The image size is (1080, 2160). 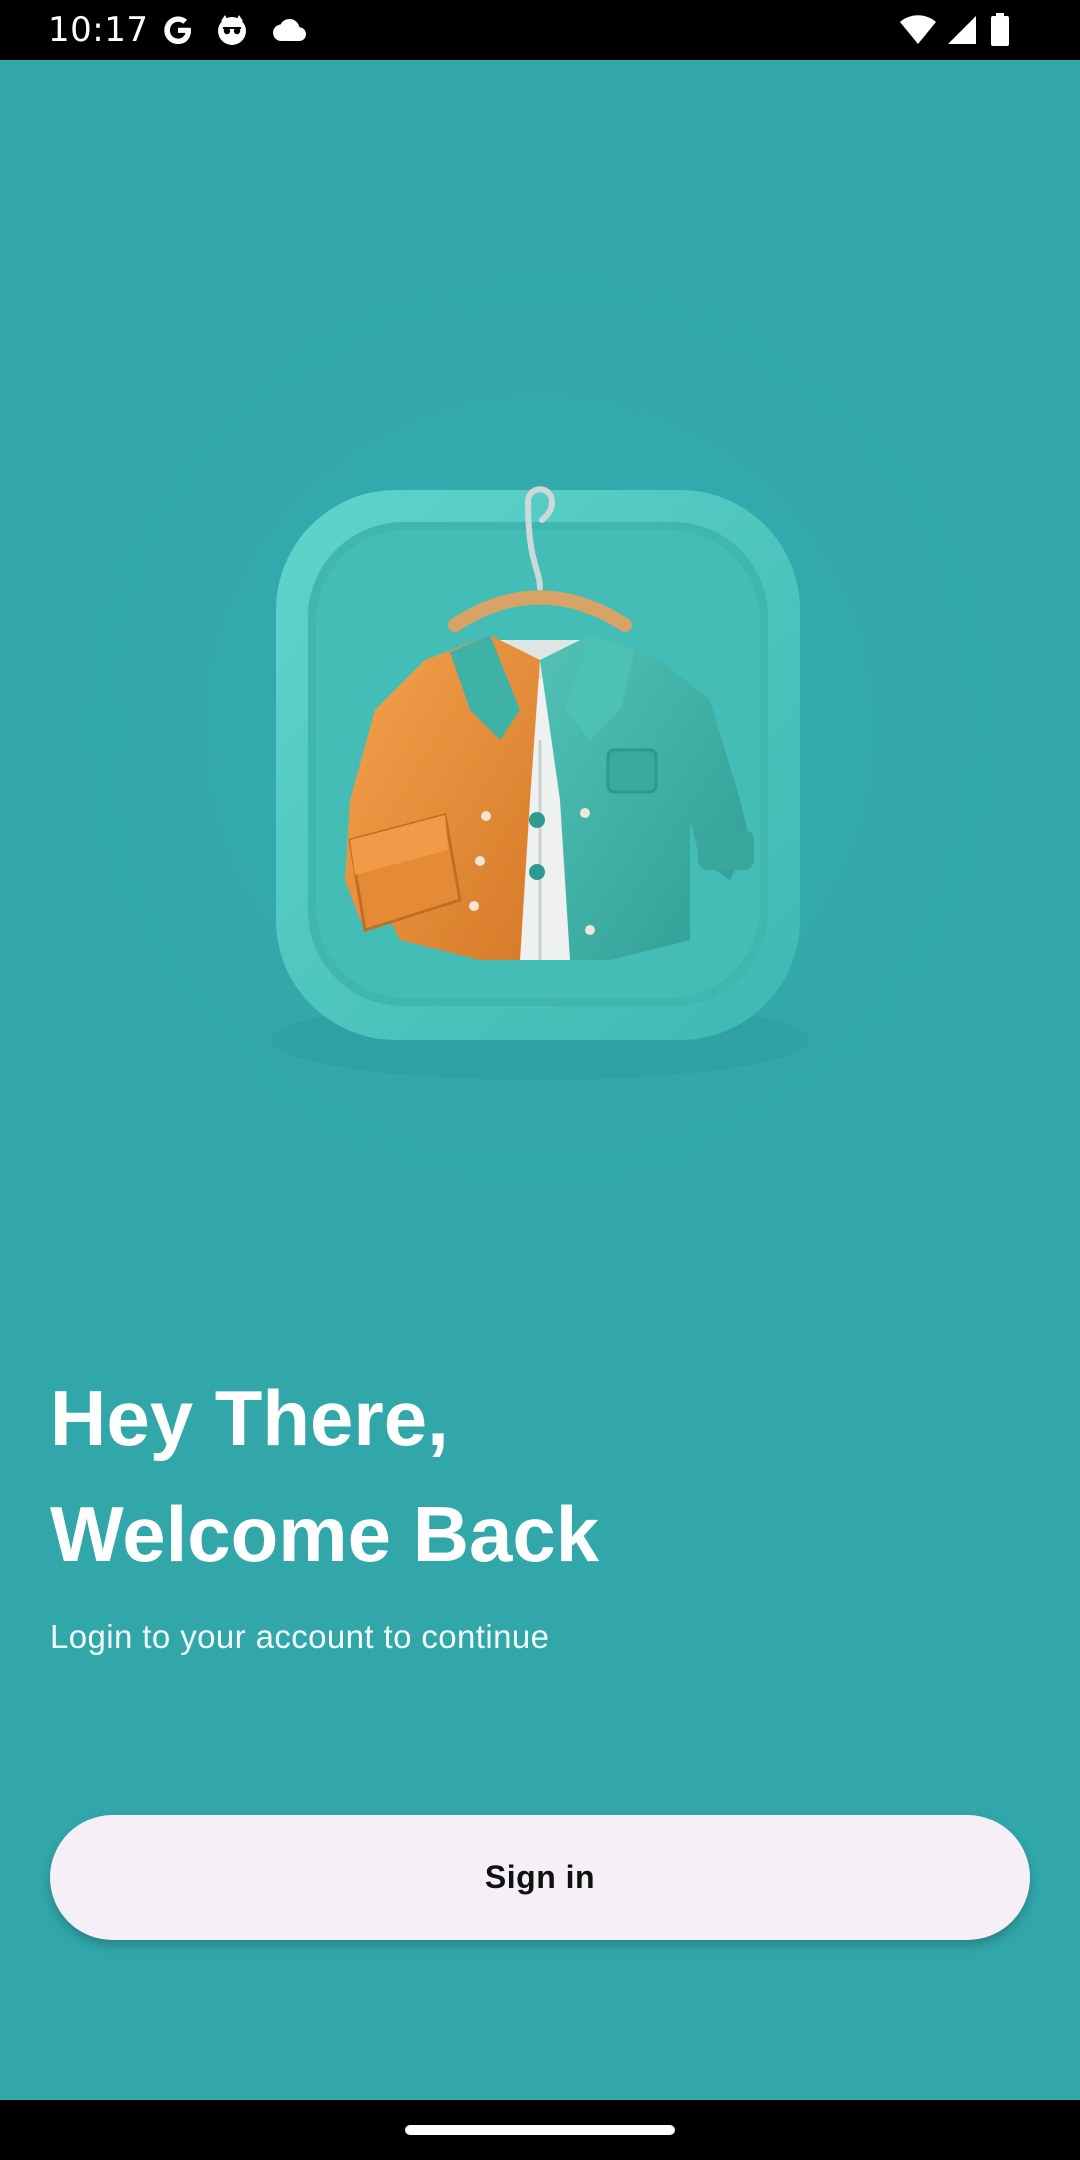 What do you see at coordinates (300, 1636) in the screenshot?
I see `welcome-subtitle: Login to your account to continue` at bounding box center [300, 1636].